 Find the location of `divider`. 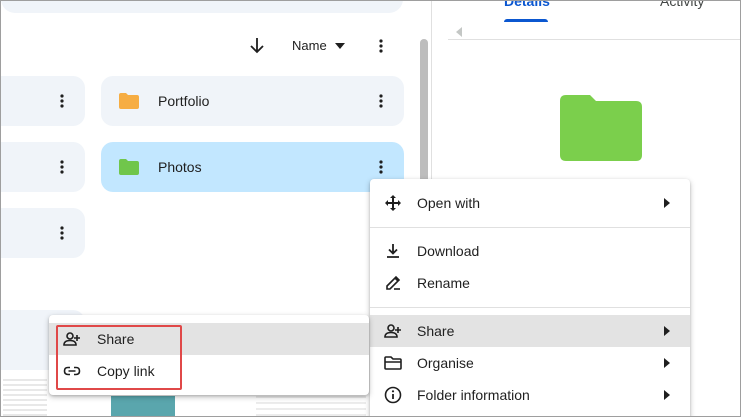

divider is located at coordinates (594, 39).